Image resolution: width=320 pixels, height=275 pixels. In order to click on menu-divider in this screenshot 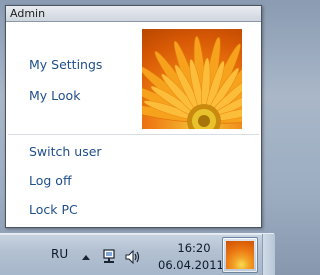, I will do `click(133, 134)`.